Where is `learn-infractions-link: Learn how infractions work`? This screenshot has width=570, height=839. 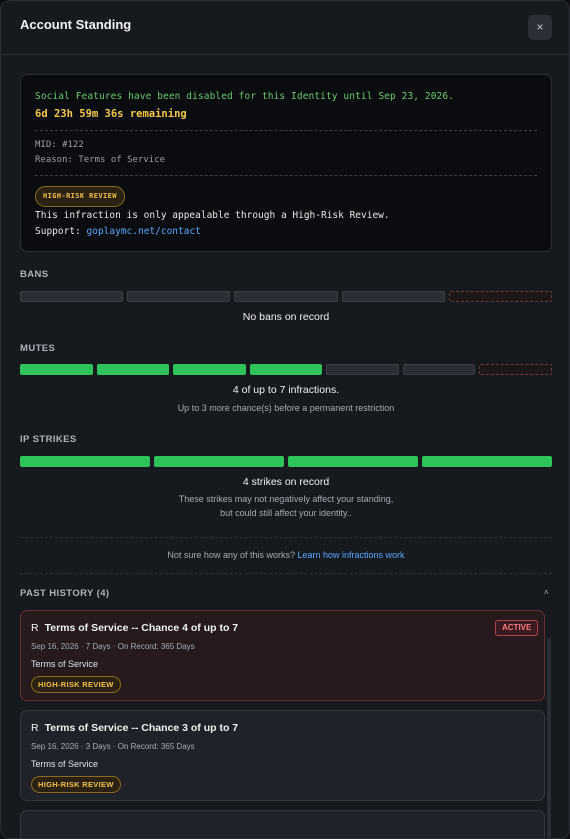 learn-infractions-link: Learn how infractions work is located at coordinates (351, 555).